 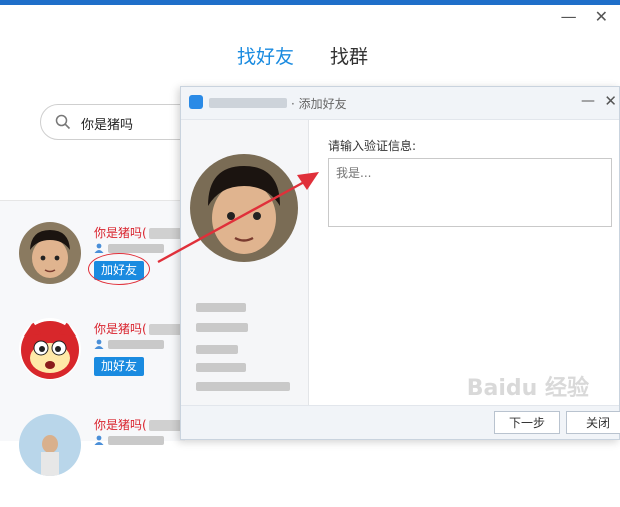 What do you see at coordinates (569, 17) in the screenshot?
I see `minimize-button: —` at bounding box center [569, 17].